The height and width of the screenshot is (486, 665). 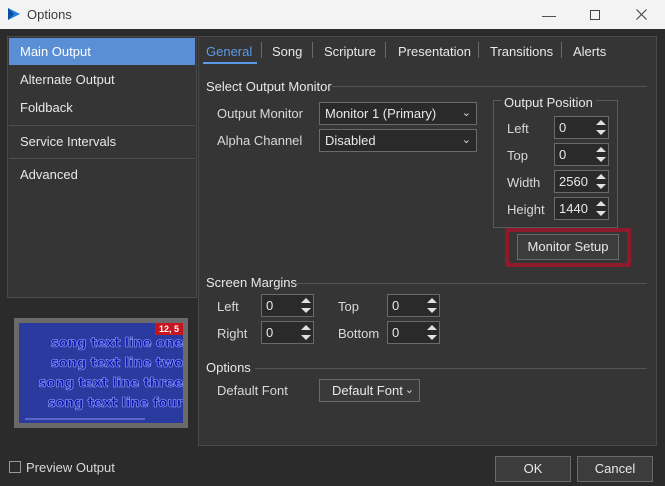 What do you see at coordinates (230, 63) in the screenshot?
I see `active-tab-indicator` at bounding box center [230, 63].